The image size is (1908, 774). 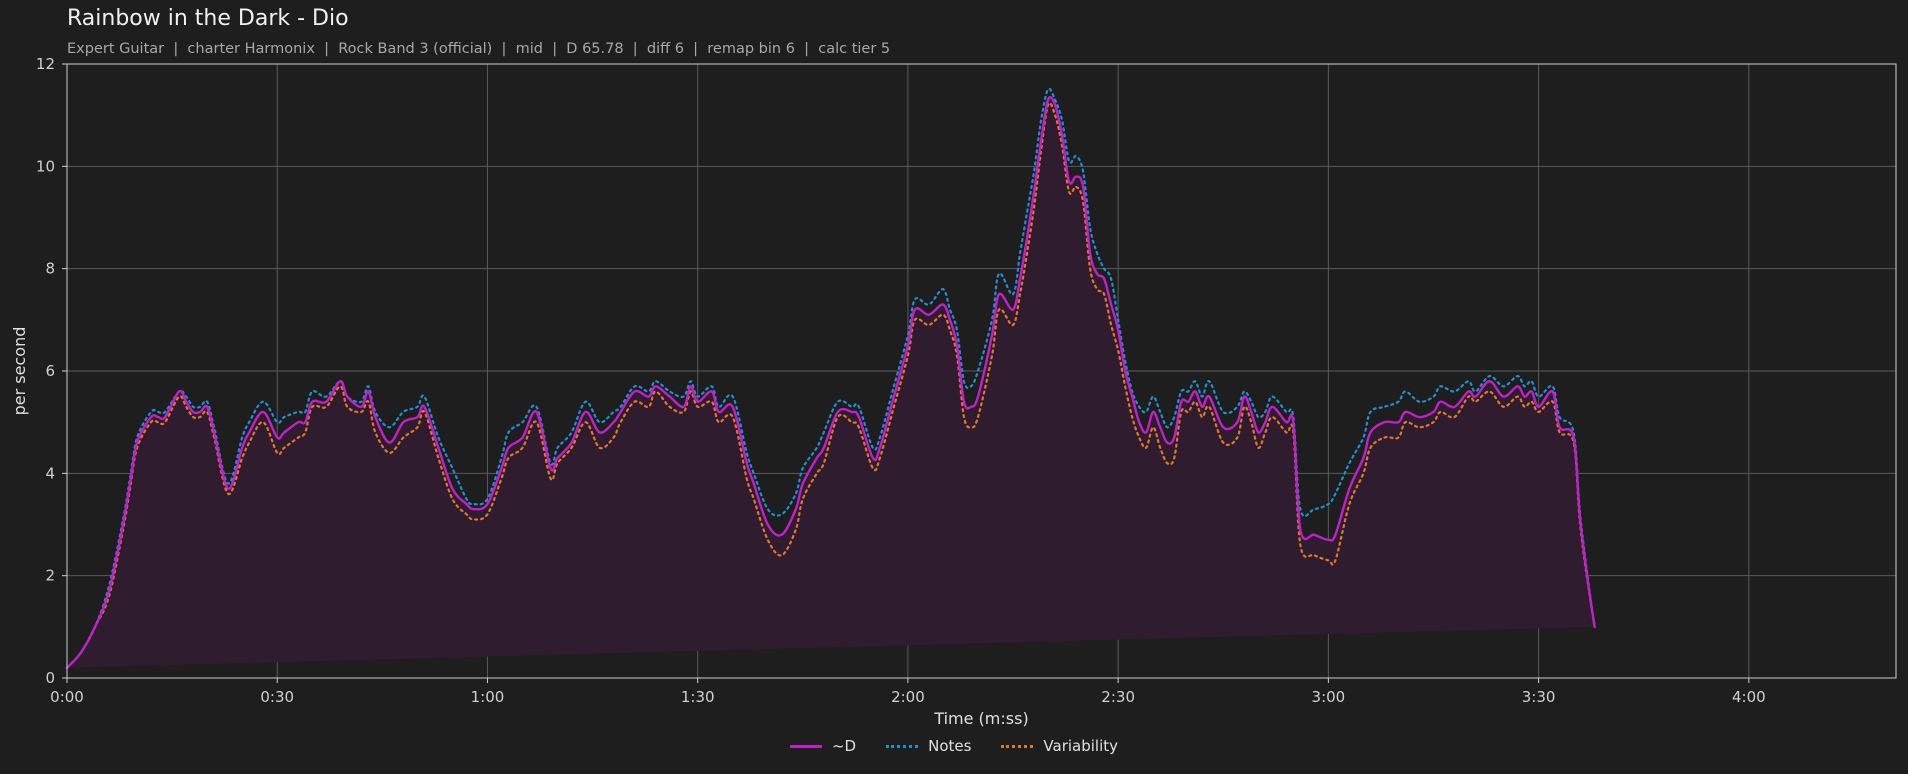 I want to click on legend-swatch-notes, so click(x=902, y=746).